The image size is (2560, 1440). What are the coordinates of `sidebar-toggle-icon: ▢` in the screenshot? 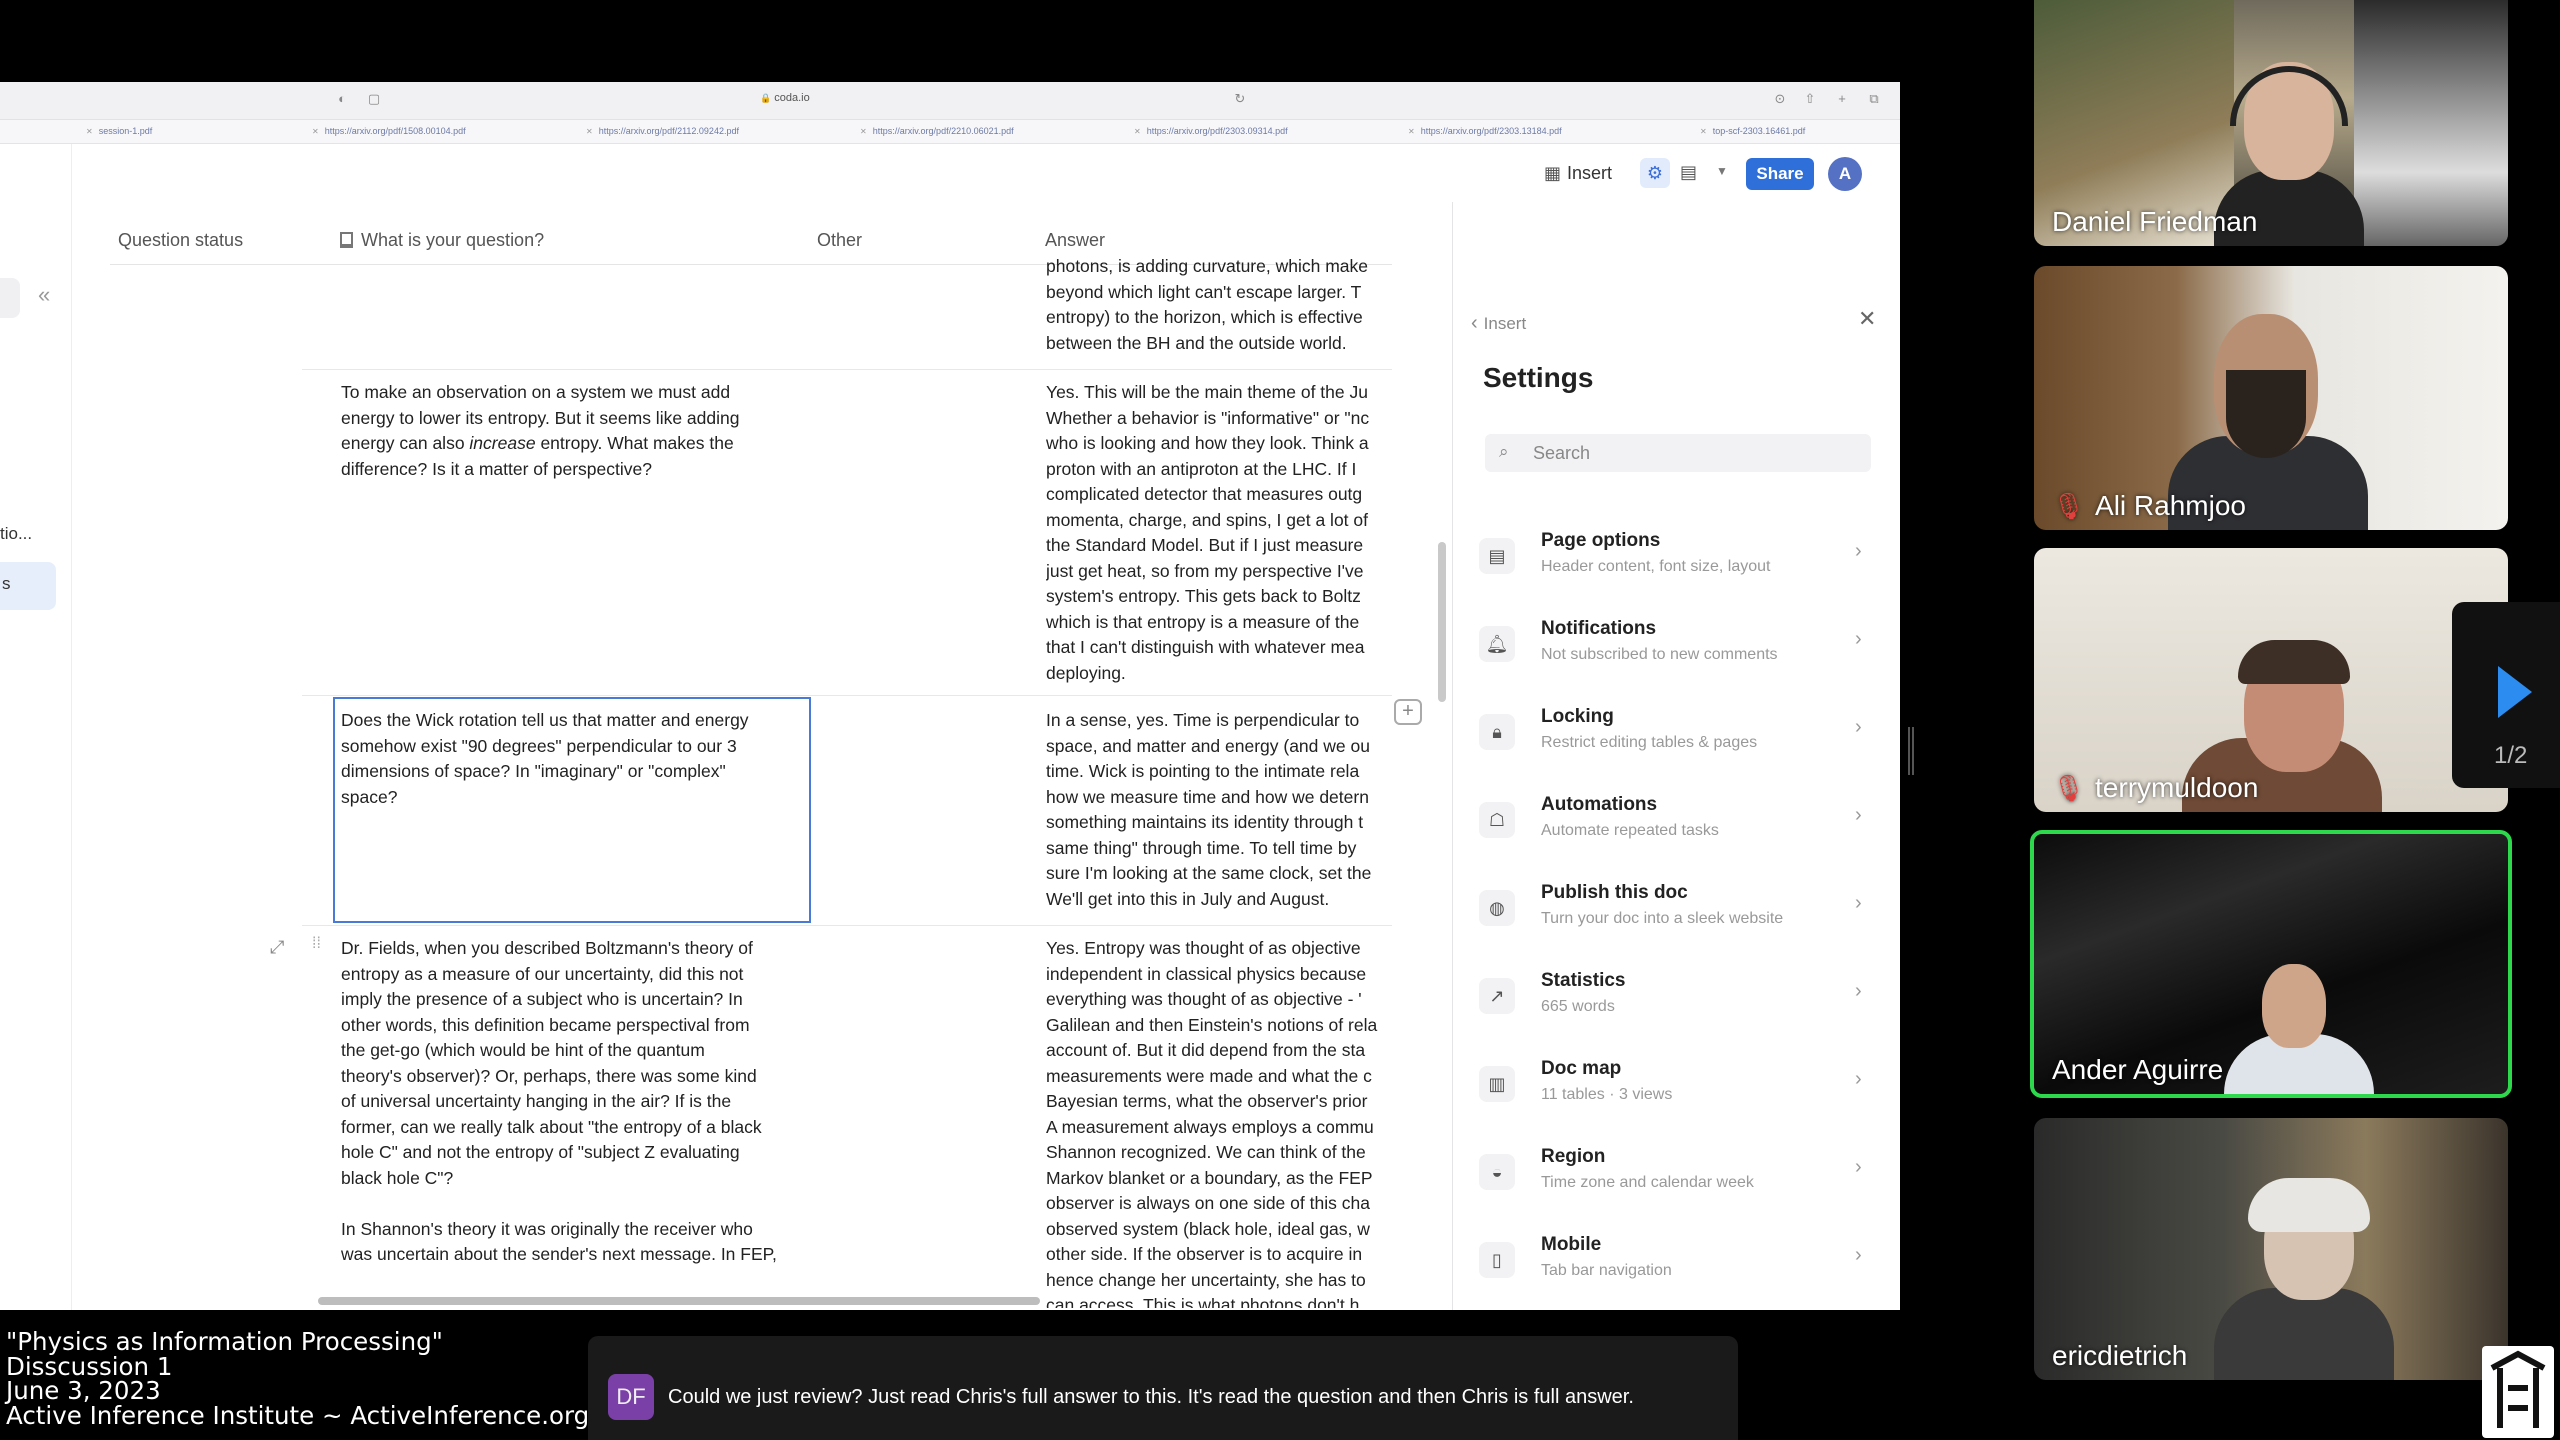 It's located at (374, 99).